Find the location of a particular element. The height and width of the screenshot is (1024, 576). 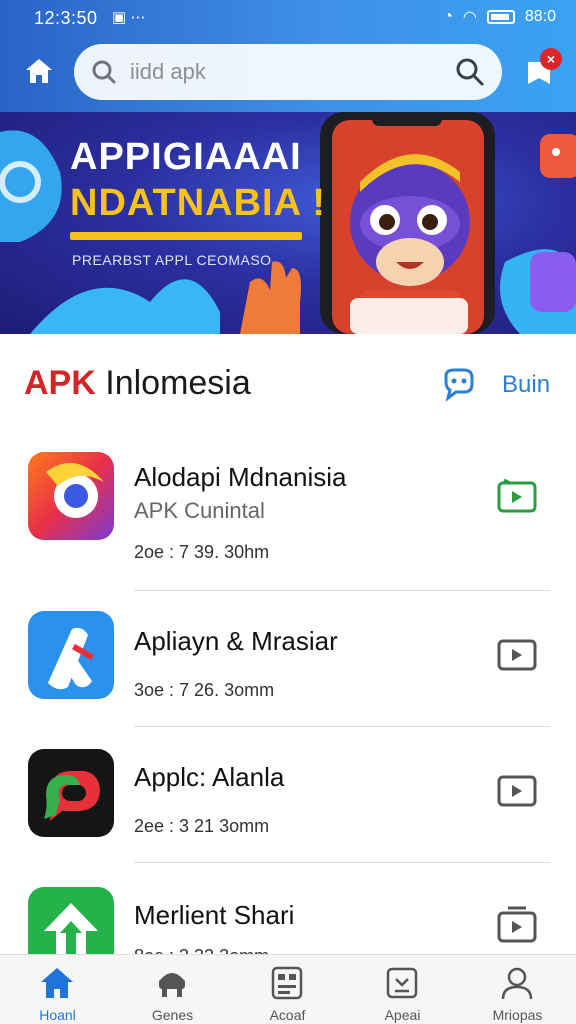

updates-icon is located at coordinates (402, 983).